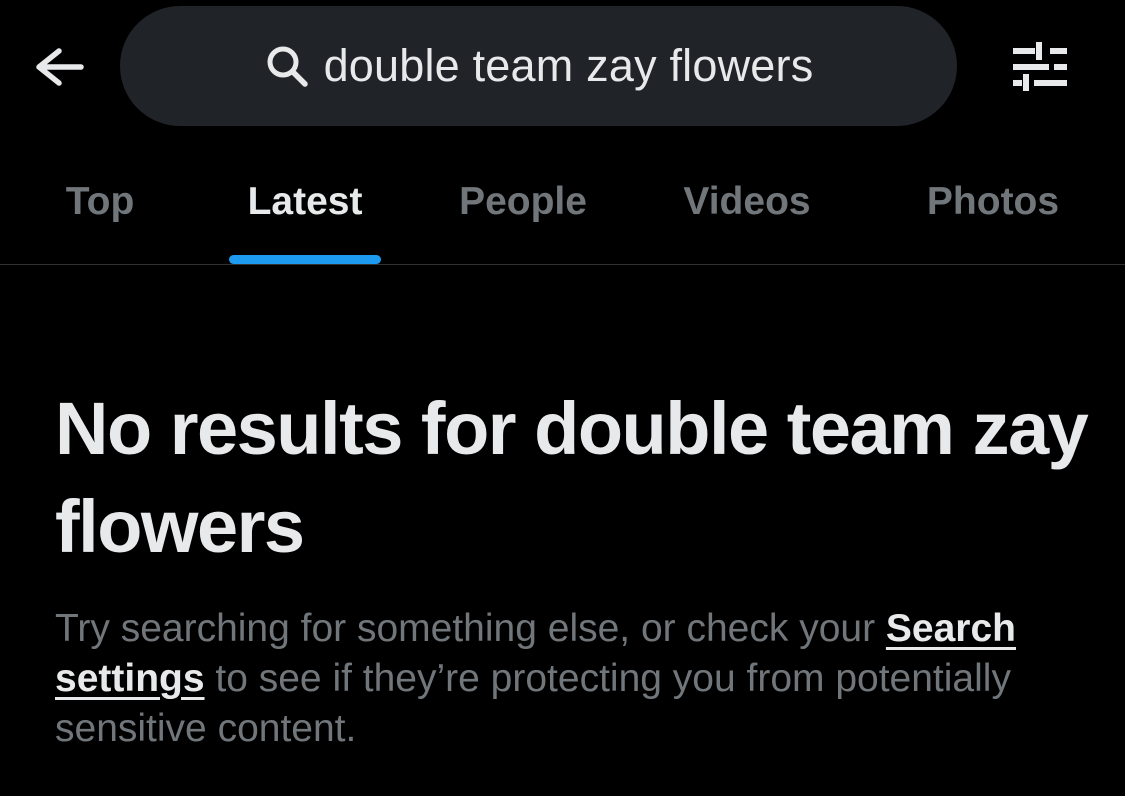 Image resolution: width=1125 pixels, height=796 pixels. What do you see at coordinates (523, 202) in the screenshot?
I see `tab-people: People` at bounding box center [523, 202].